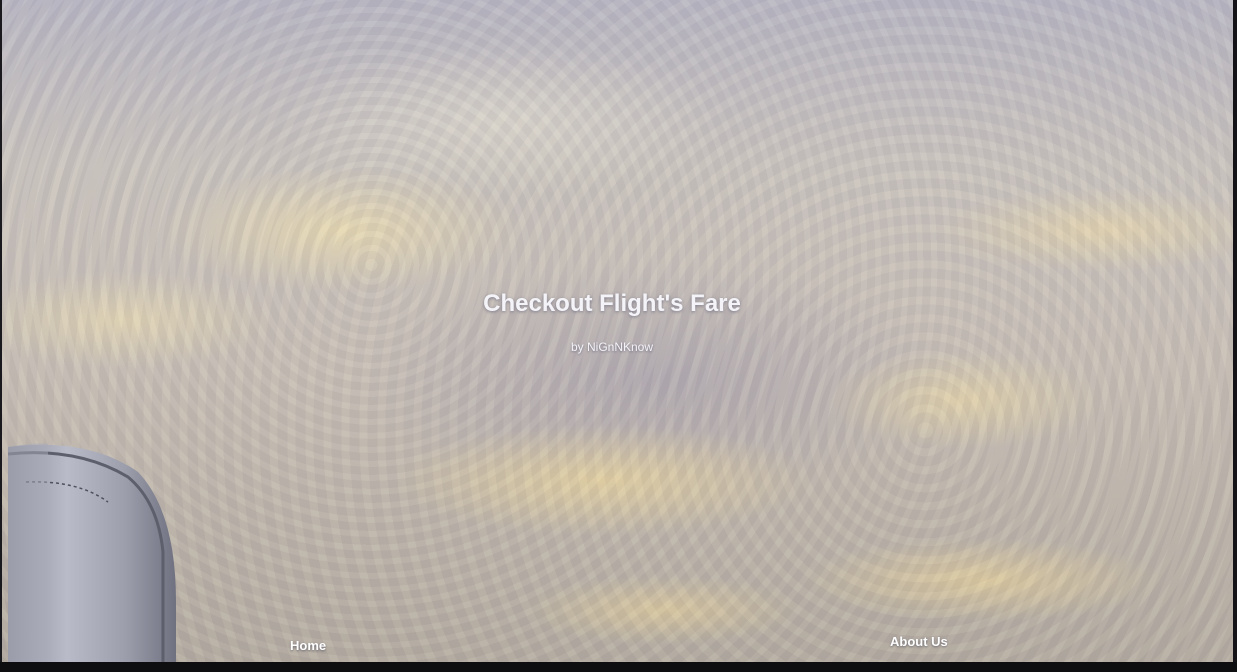 This screenshot has height=672, width=1237. What do you see at coordinates (612, 347) in the screenshot?
I see `page-subtitle: by NiGnNKnow` at bounding box center [612, 347].